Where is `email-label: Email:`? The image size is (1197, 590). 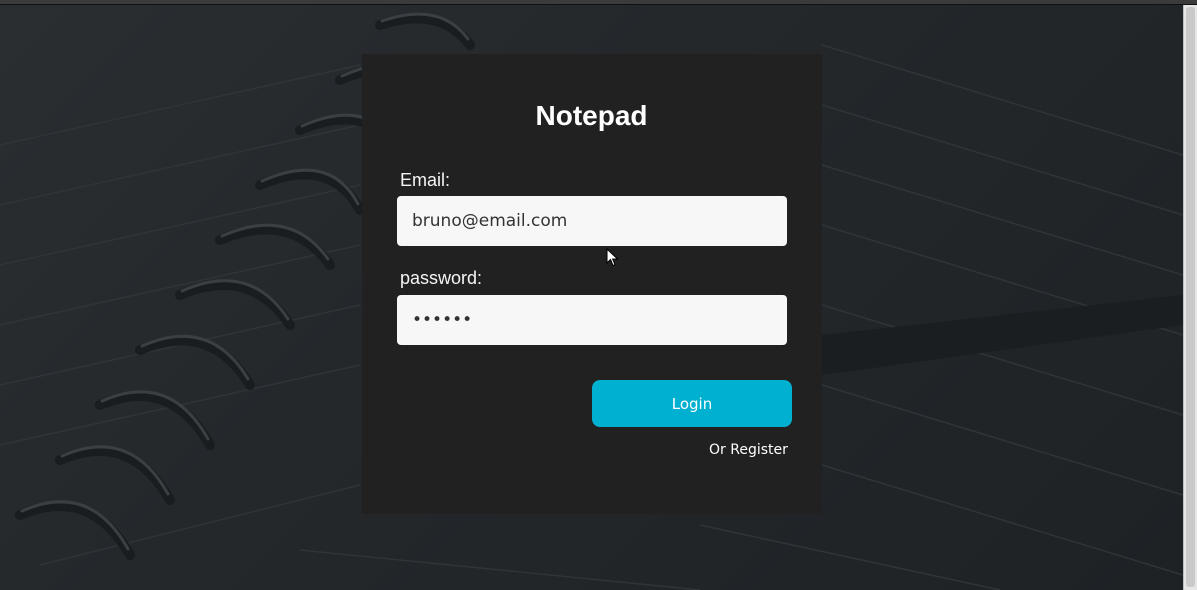
email-label: Email: is located at coordinates (425, 180).